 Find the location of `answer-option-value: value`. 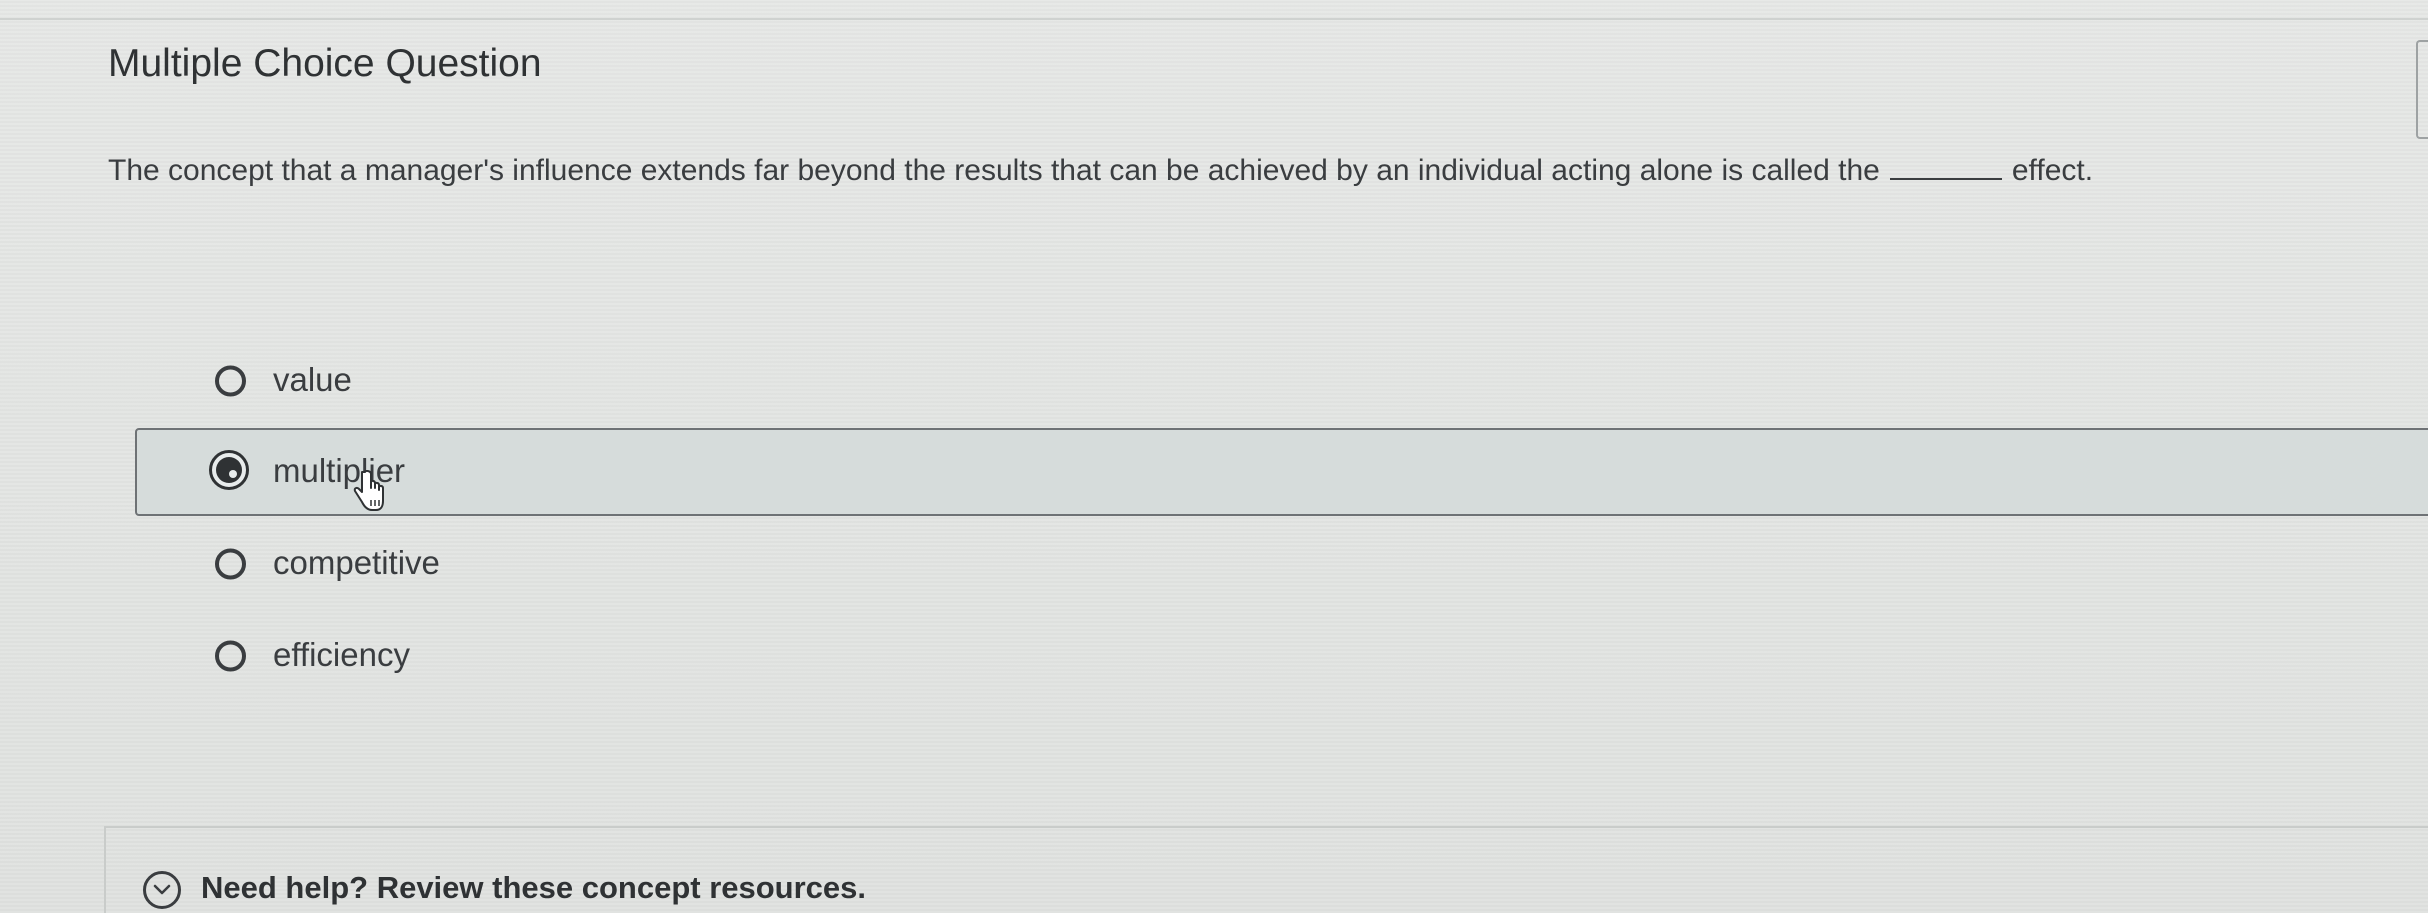

answer-option-value: value is located at coordinates (1214, 381).